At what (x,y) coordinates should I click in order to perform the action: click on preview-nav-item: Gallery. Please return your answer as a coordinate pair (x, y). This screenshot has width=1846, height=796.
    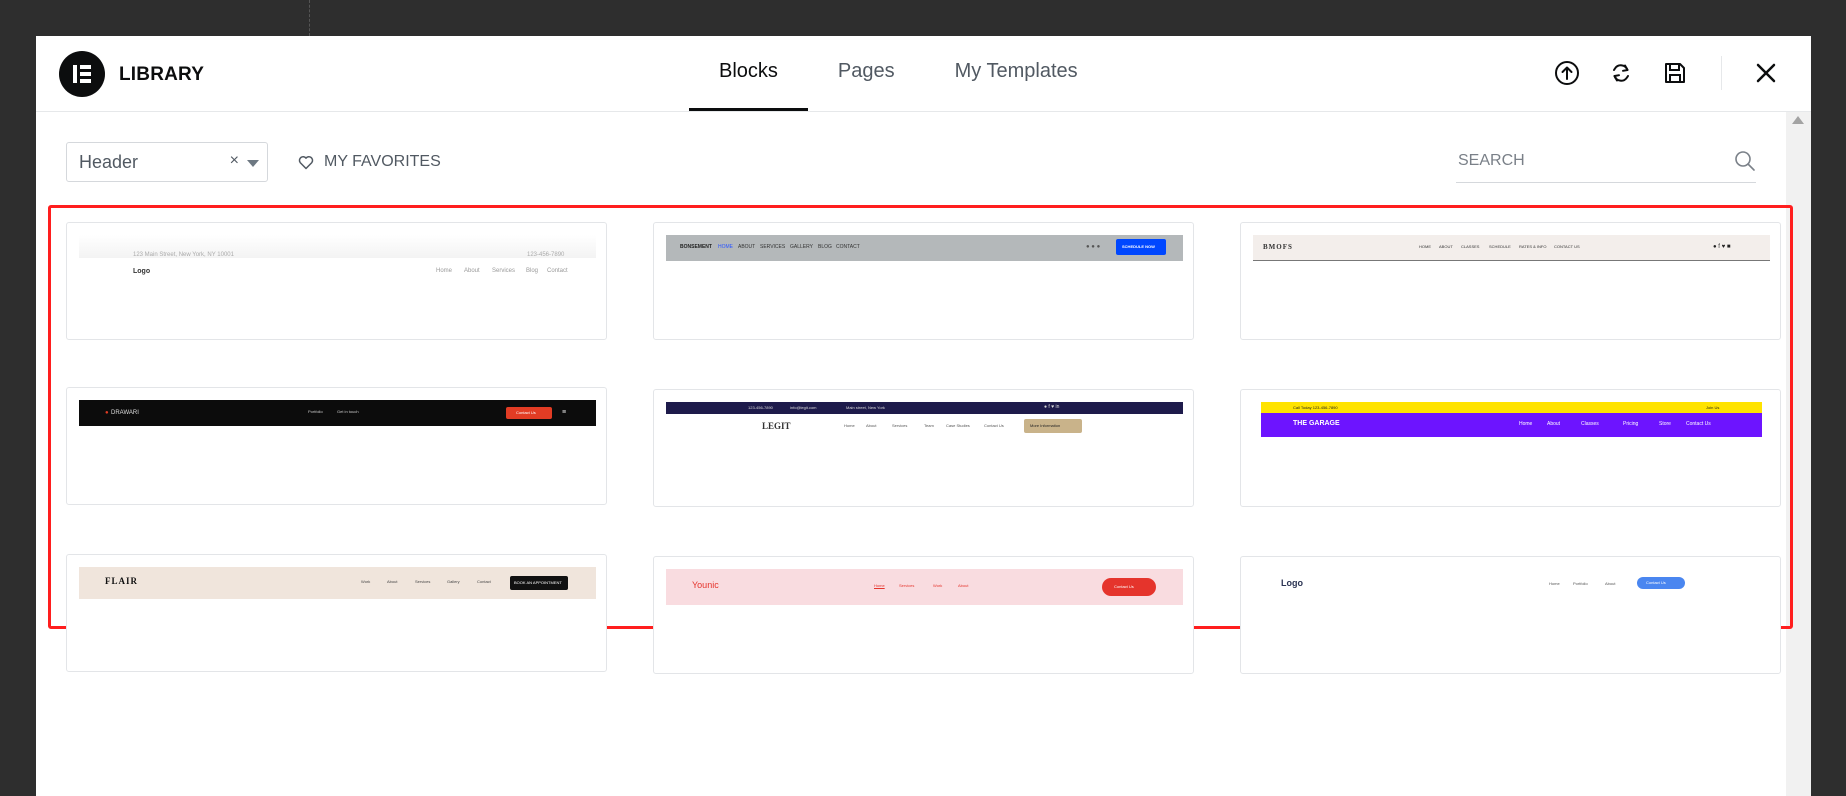
    Looking at the image, I should click on (453, 581).